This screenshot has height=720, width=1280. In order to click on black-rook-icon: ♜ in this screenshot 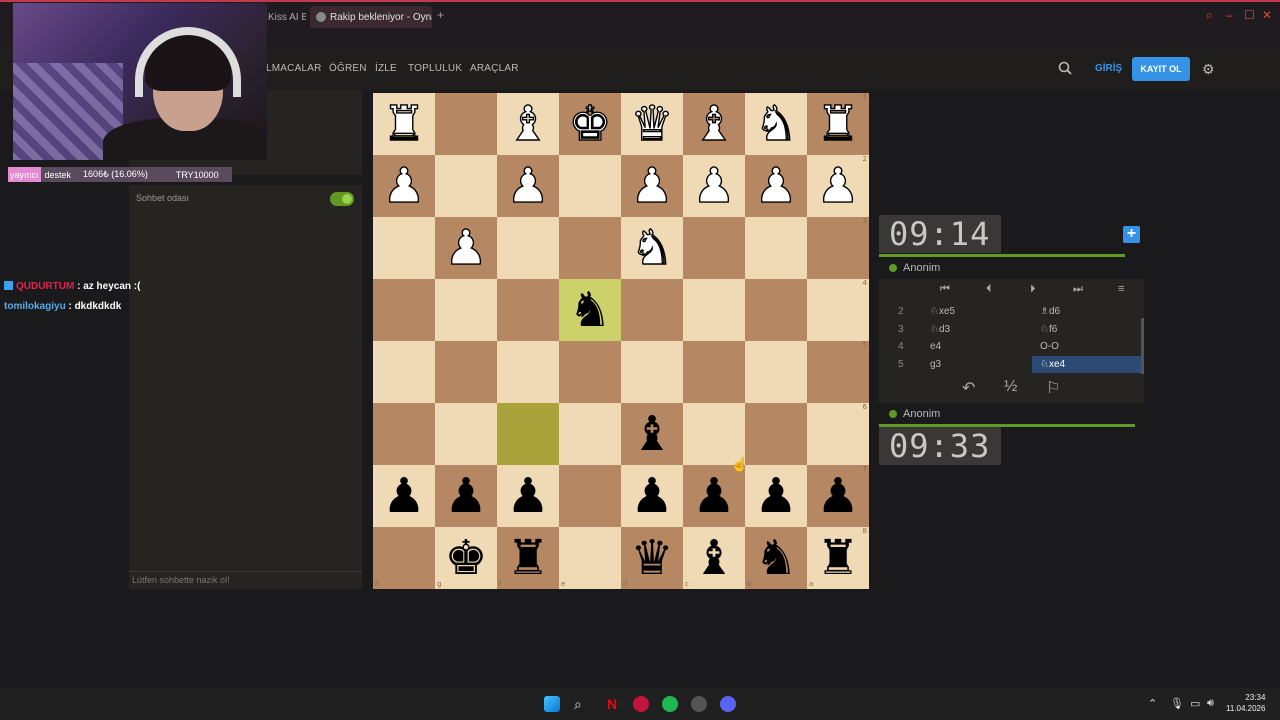, I will do `click(527, 558)`.